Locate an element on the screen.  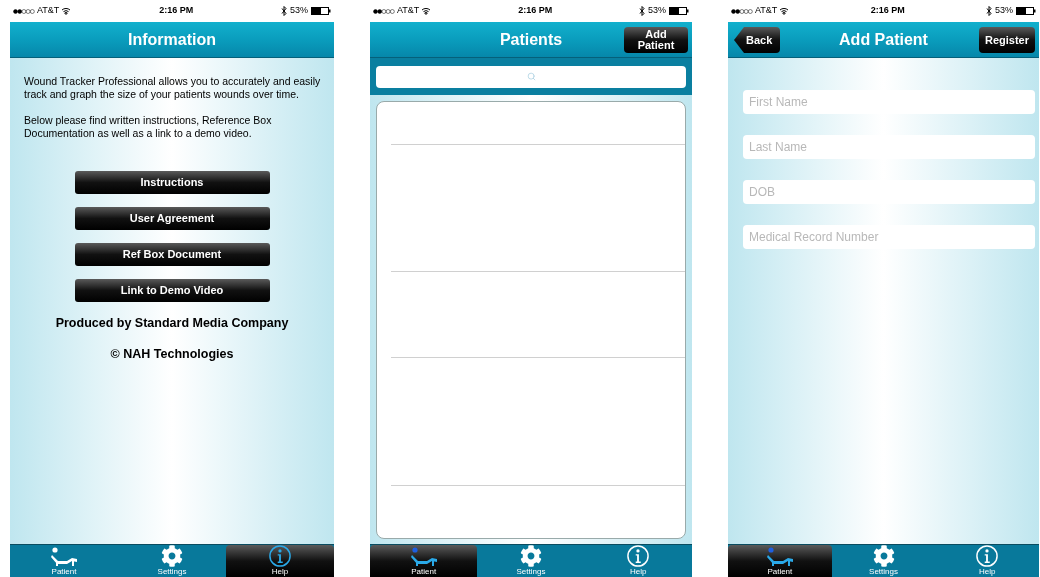
text-field: DOB is located at coordinates (889, 192).